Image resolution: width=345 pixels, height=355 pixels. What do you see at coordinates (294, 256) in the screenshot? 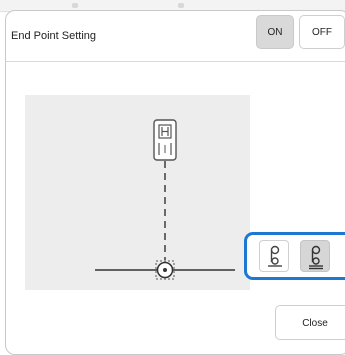
I see `end-point-option-selector` at bounding box center [294, 256].